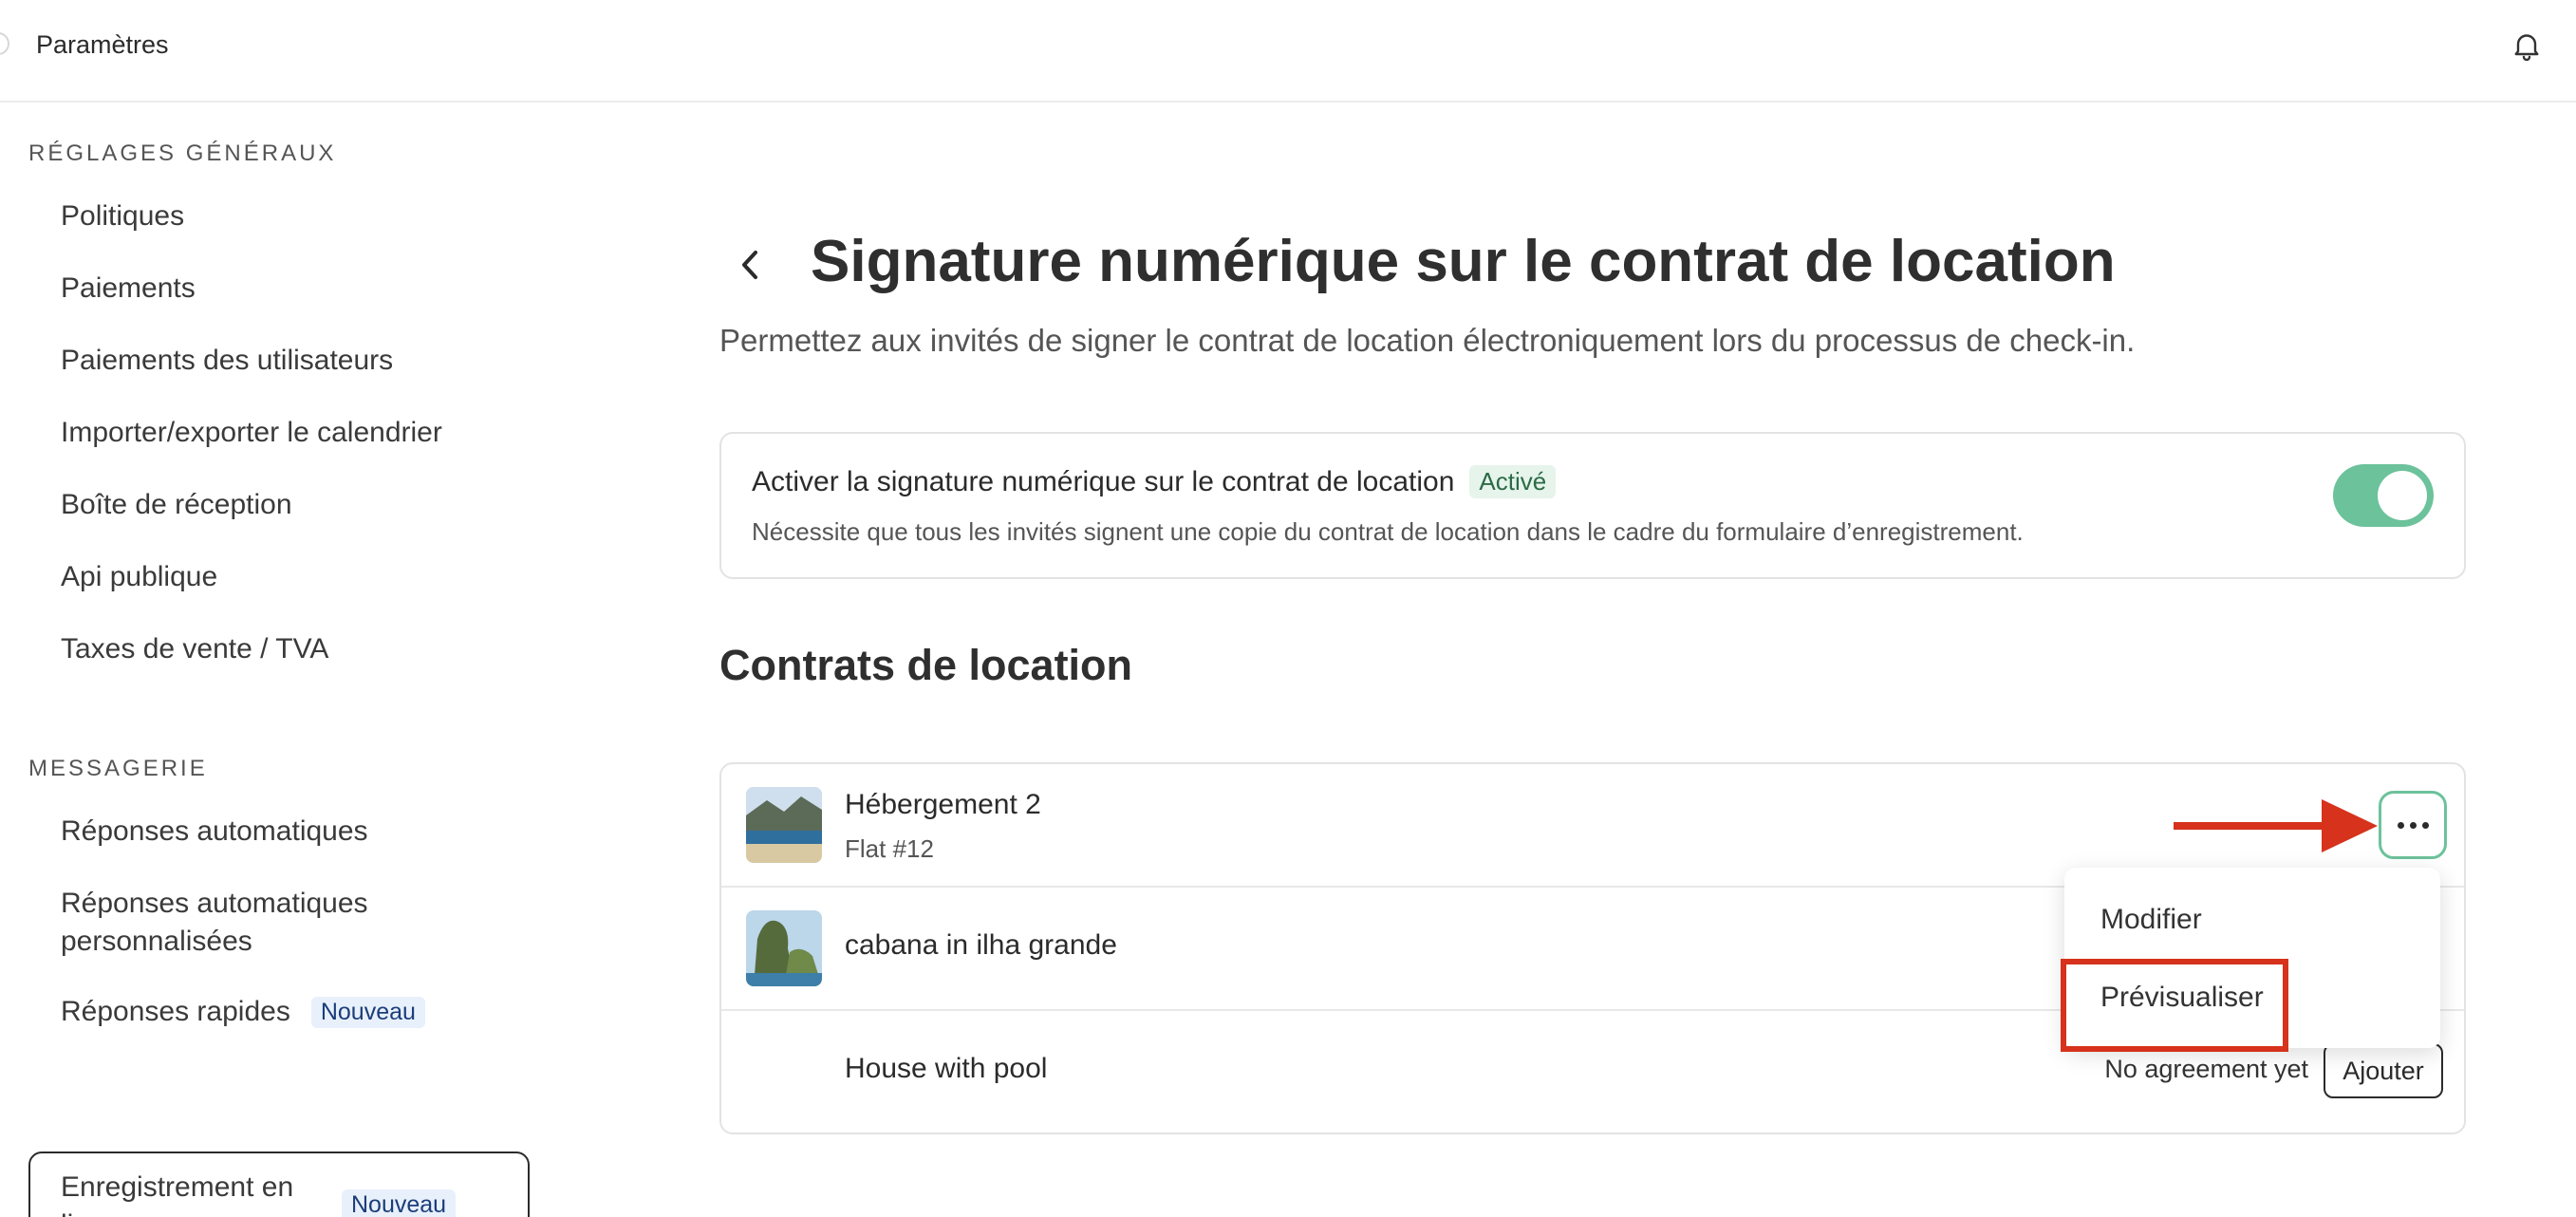  What do you see at coordinates (175, 1012) in the screenshot?
I see `sidebar-item-label: Réponses rapides` at bounding box center [175, 1012].